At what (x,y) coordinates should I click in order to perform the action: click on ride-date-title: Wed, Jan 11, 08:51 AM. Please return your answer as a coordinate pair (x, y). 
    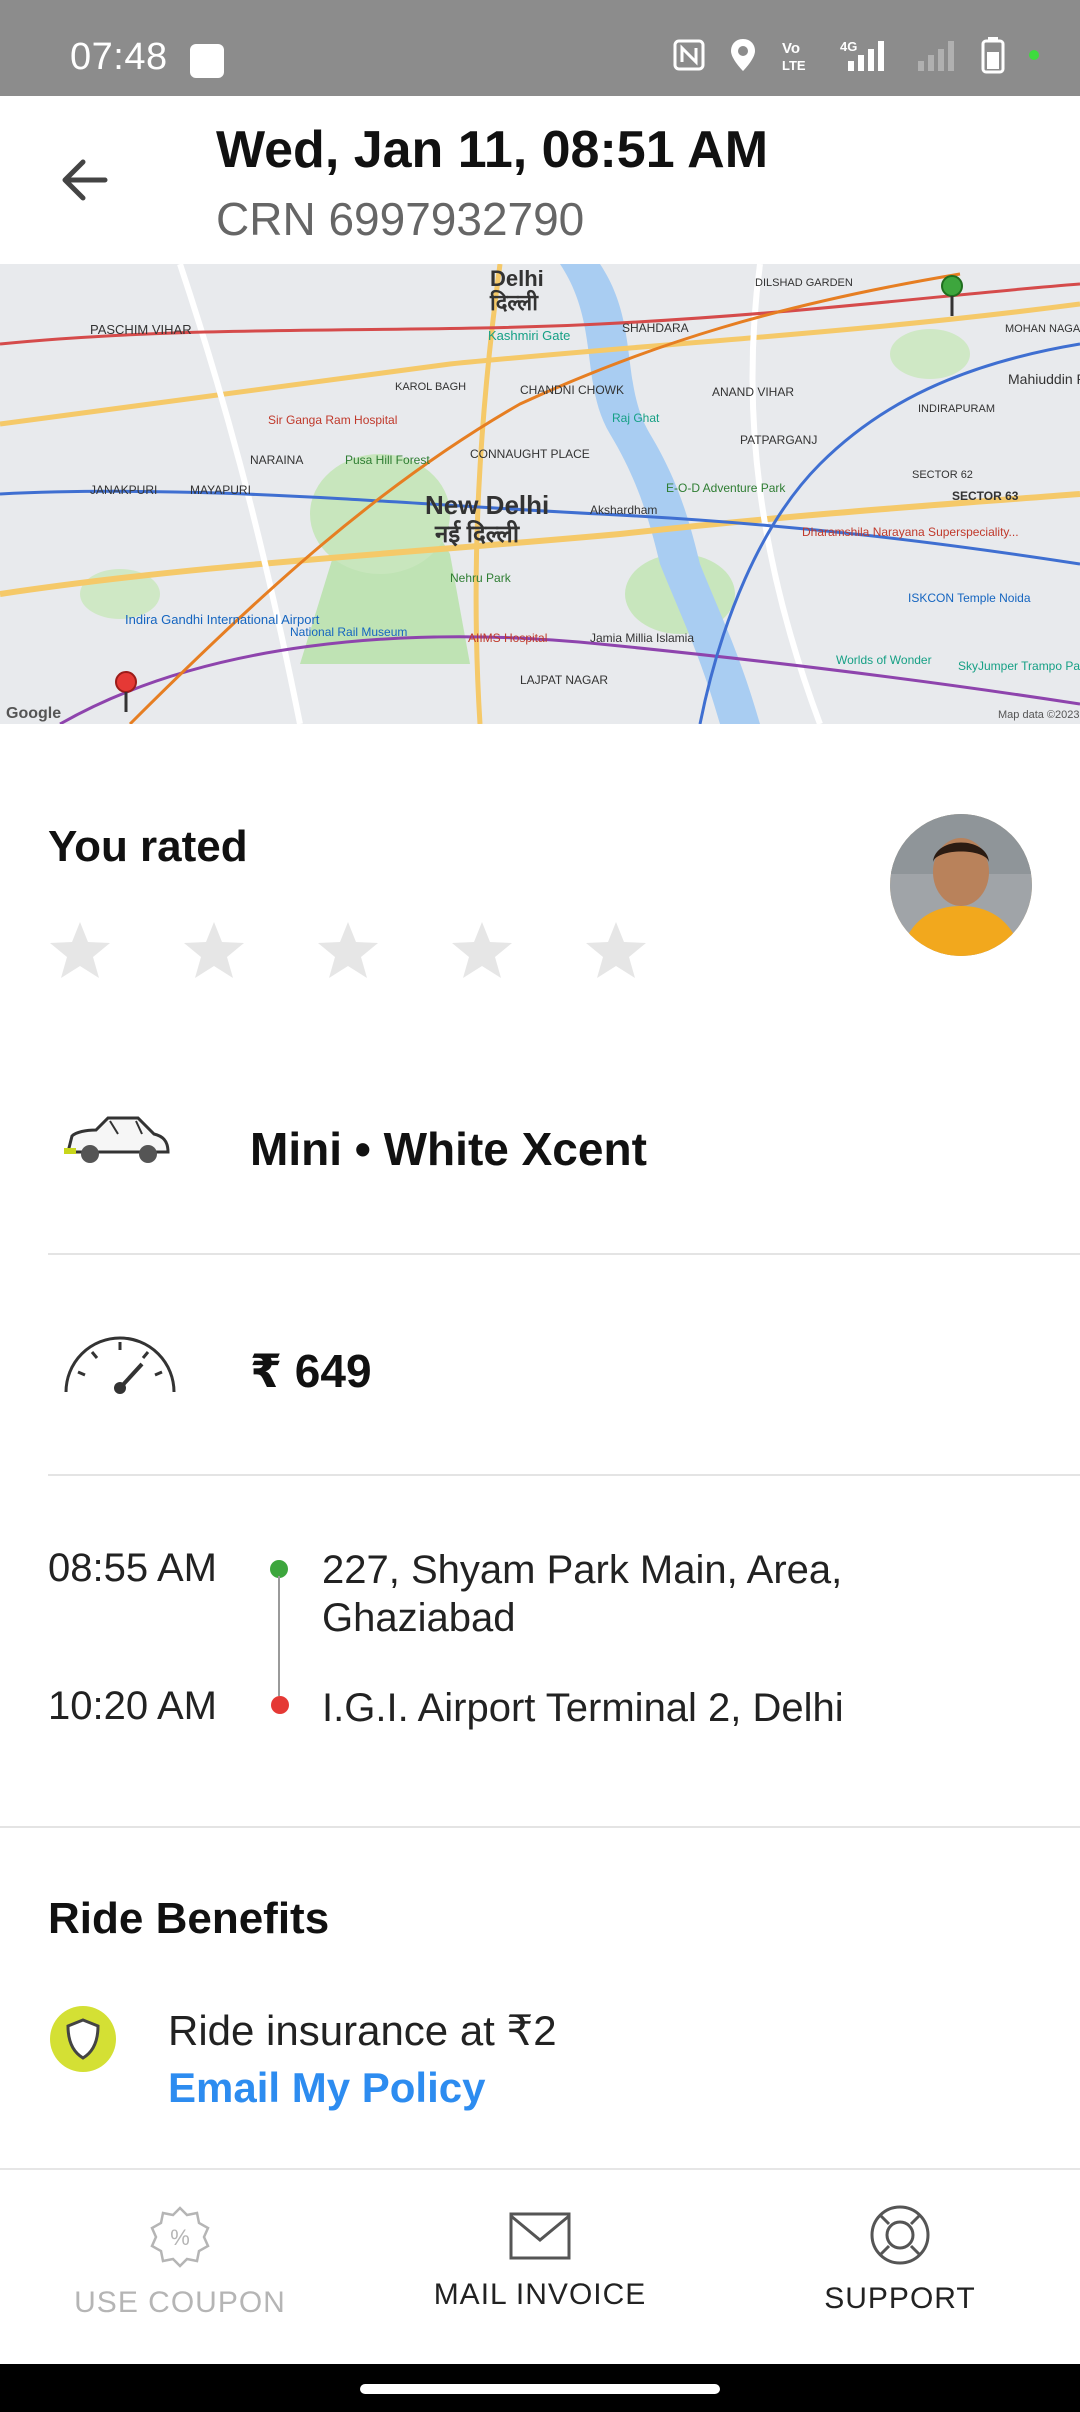
    Looking at the image, I should click on (492, 150).